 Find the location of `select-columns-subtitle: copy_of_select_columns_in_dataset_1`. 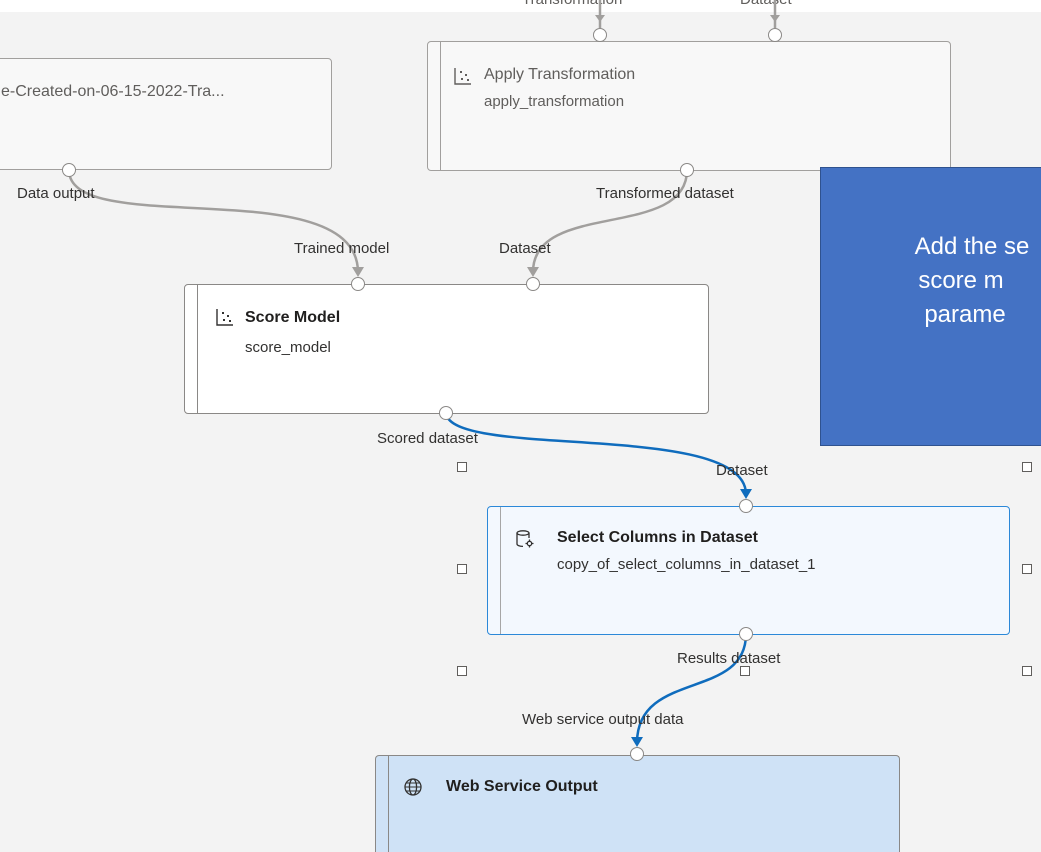

select-columns-subtitle: copy_of_select_columns_in_dataset_1 is located at coordinates (686, 564).